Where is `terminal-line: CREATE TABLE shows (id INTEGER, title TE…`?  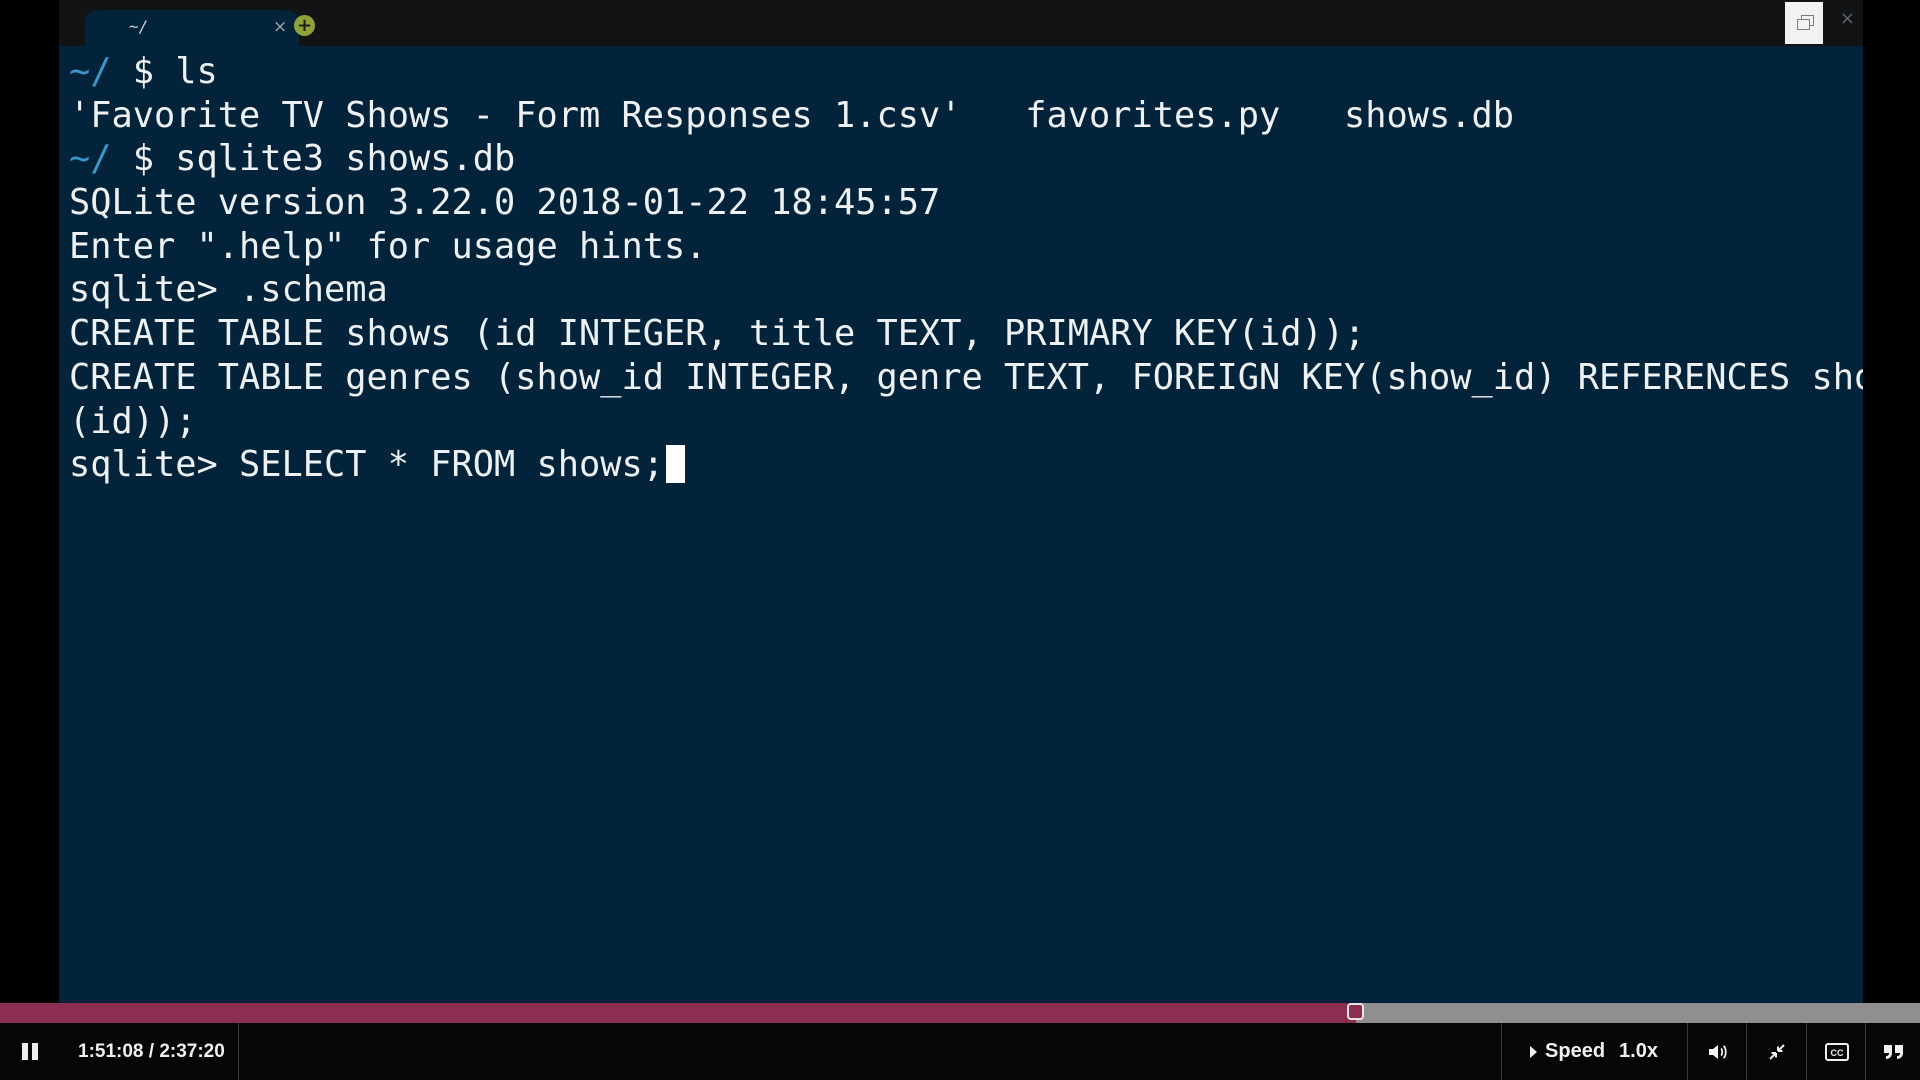 terminal-line: CREATE TABLE shows (id INTEGER, title TE… is located at coordinates (961, 334).